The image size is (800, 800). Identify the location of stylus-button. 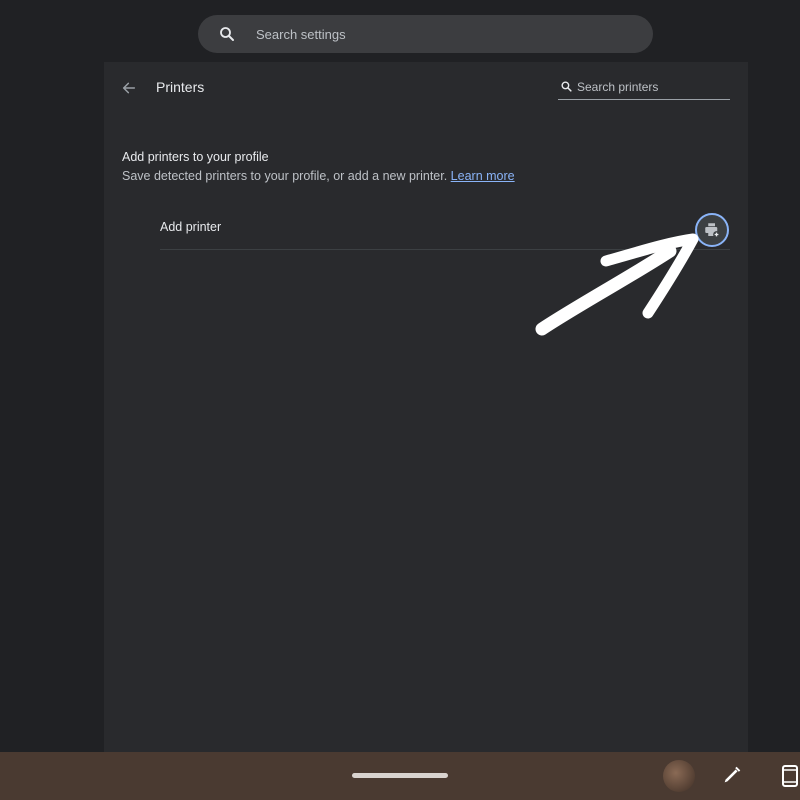
(732, 775).